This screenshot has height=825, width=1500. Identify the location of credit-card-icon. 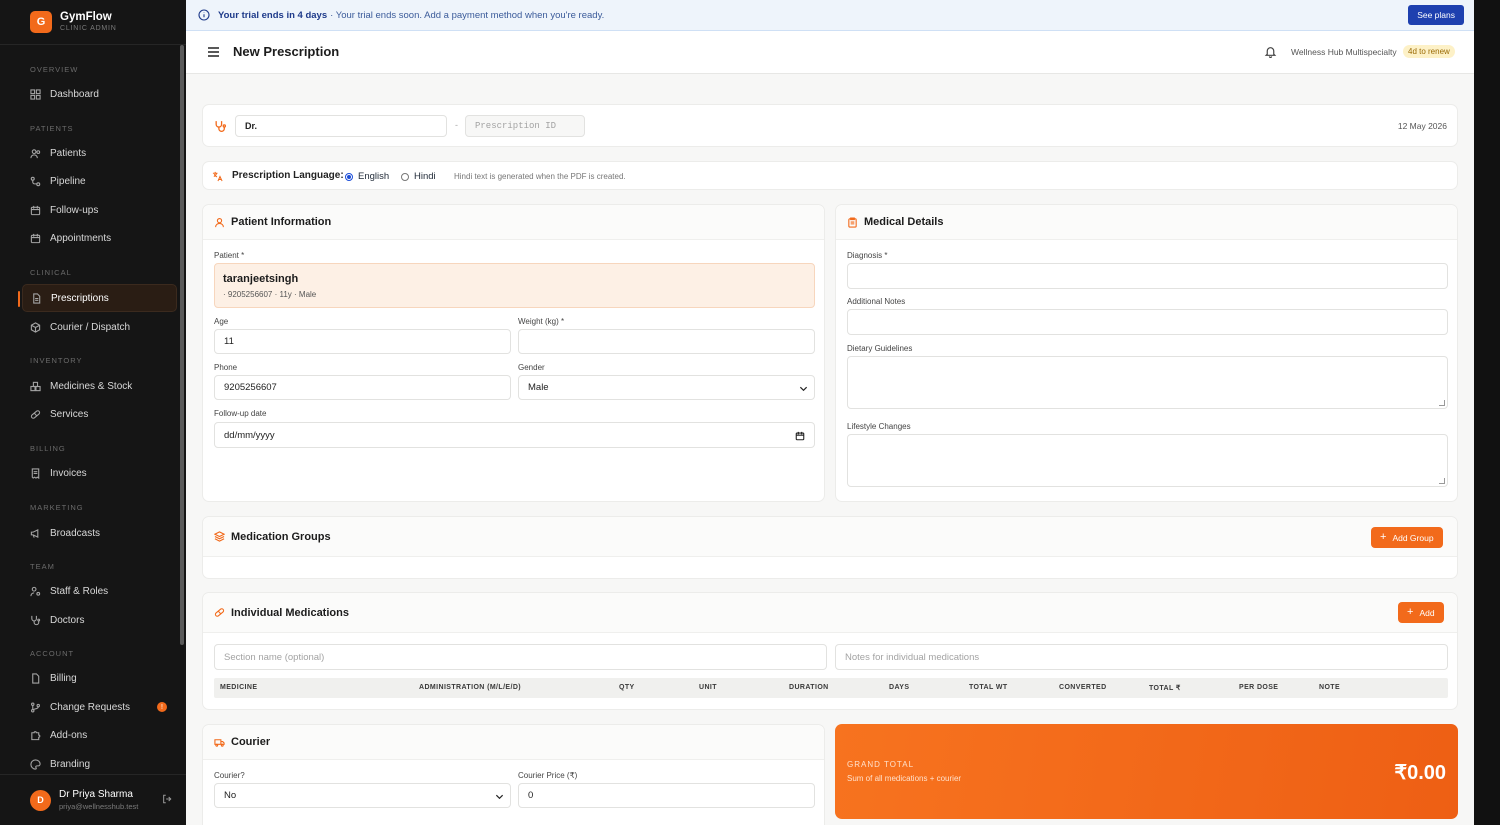
(35, 678).